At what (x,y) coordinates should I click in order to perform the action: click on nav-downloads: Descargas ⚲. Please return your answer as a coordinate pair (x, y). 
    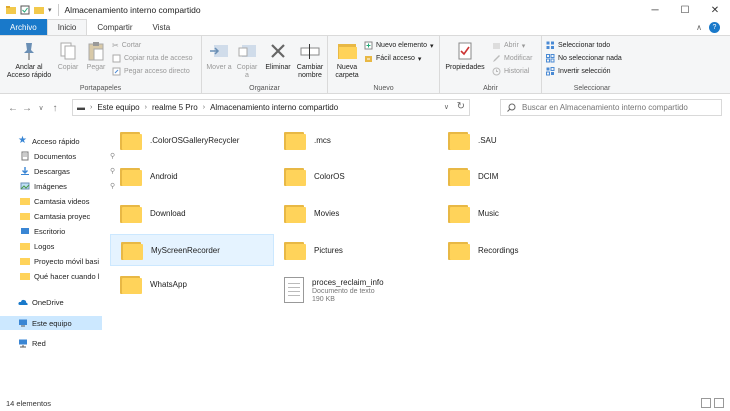
    Looking at the image, I should click on (67, 171).